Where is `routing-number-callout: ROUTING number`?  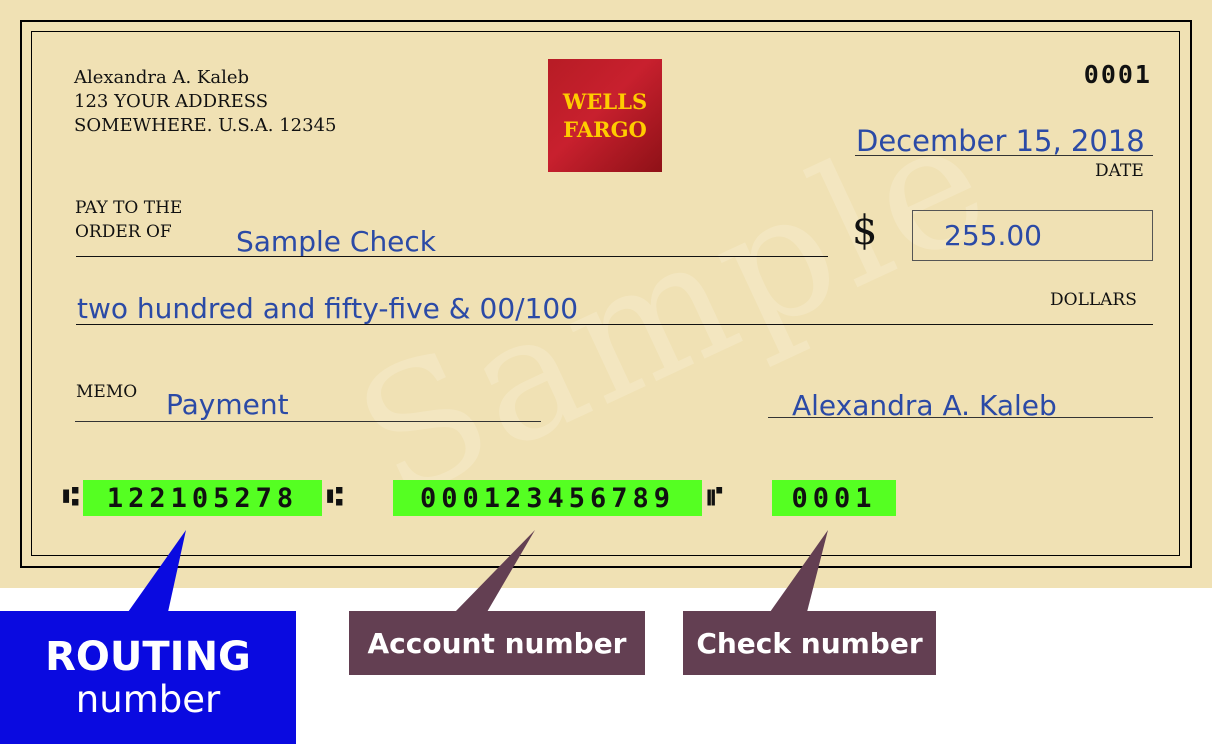 routing-number-callout: ROUTING number is located at coordinates (148, 677).